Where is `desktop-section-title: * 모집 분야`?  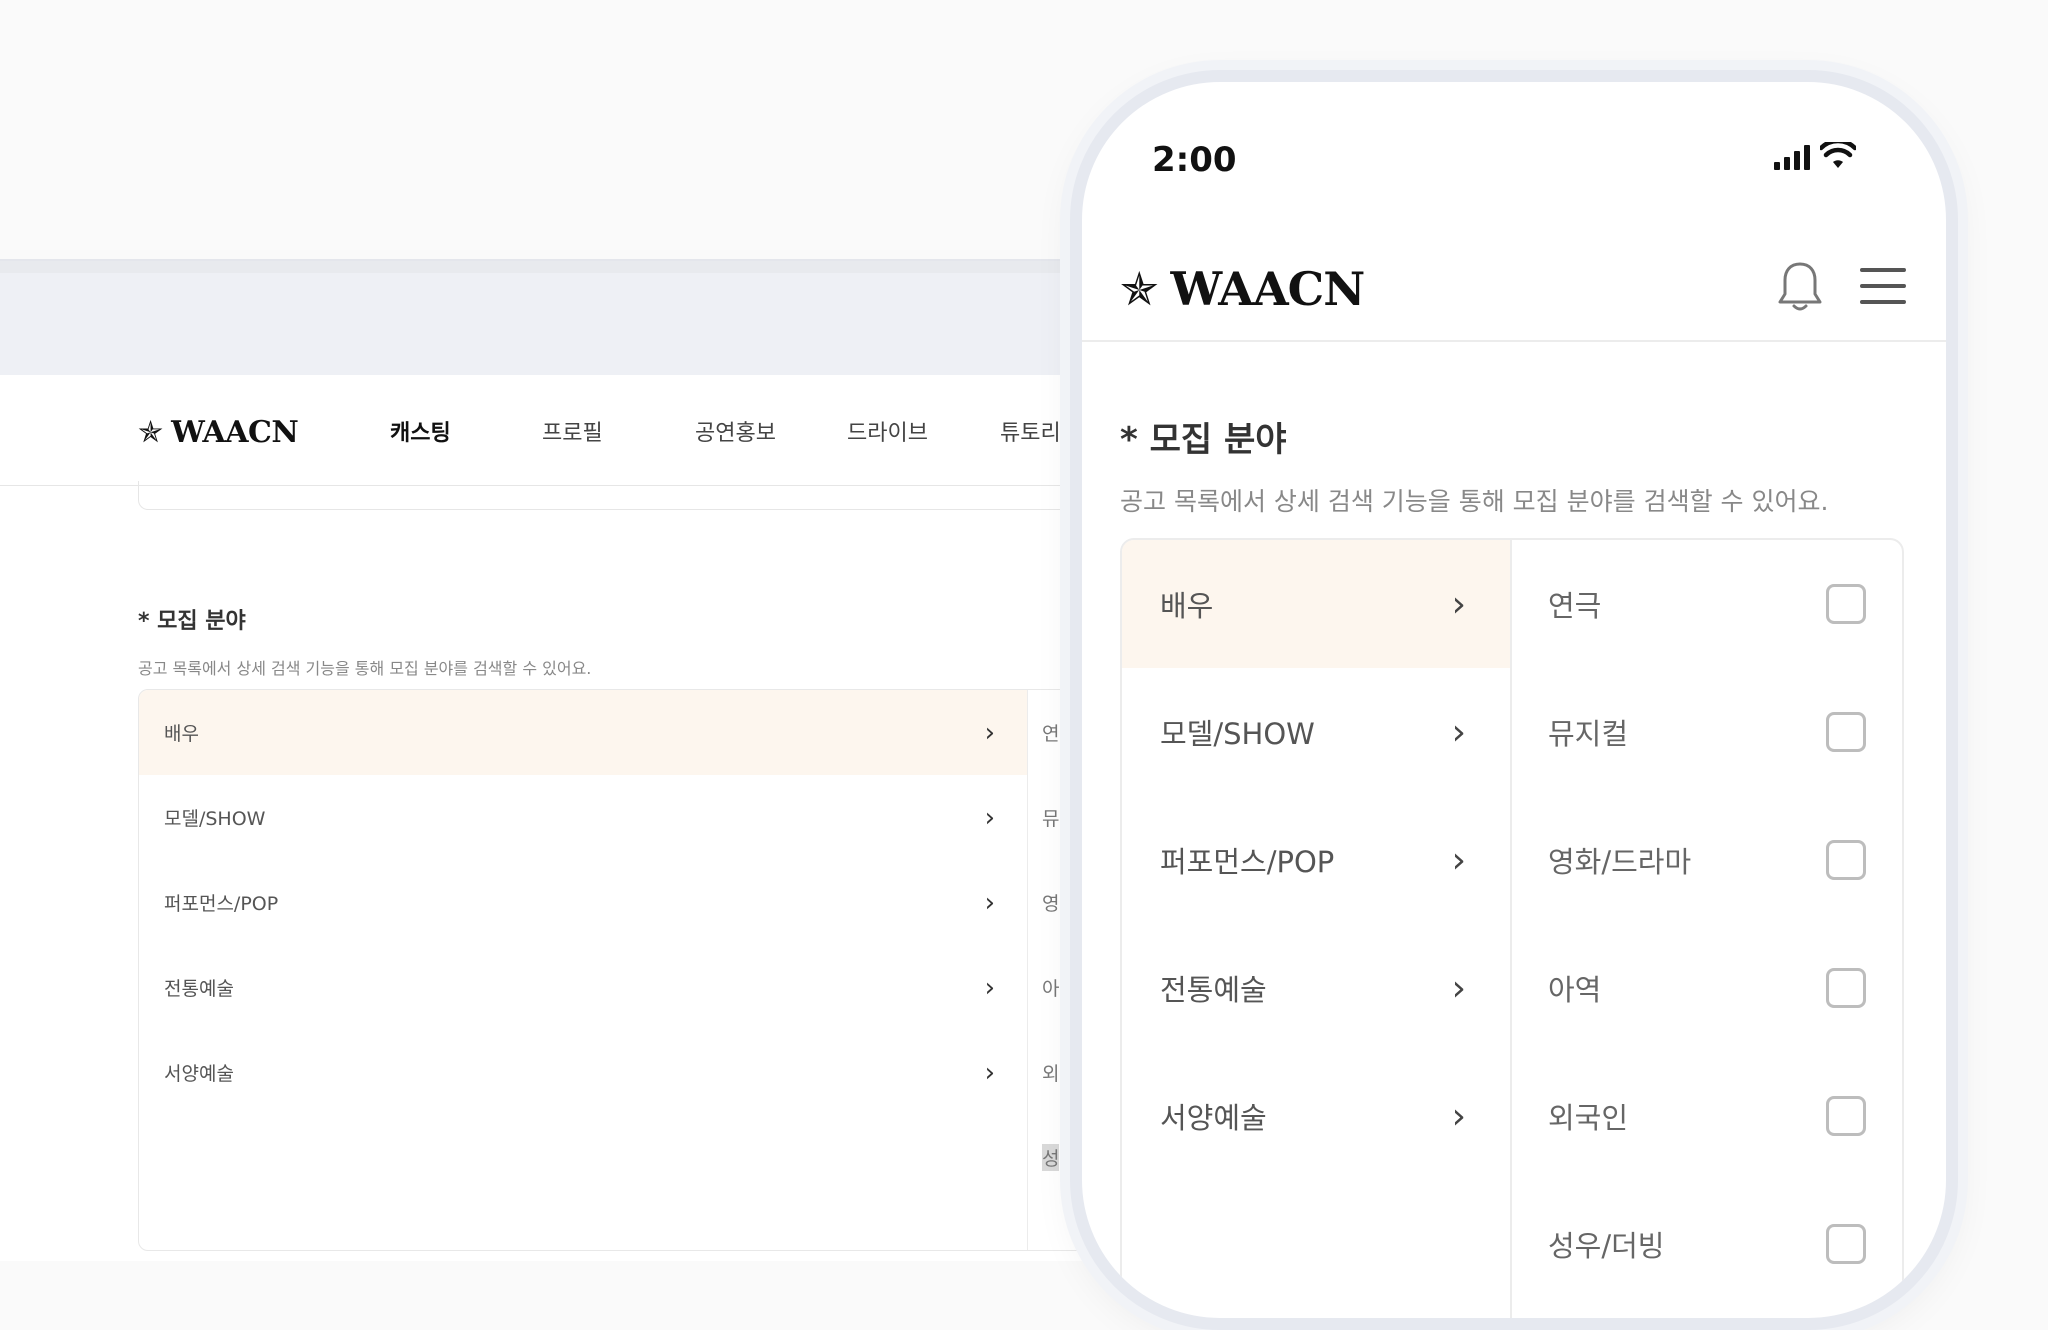
desktop-section-title: * 모집 분야 is located at coordinates (192, 621).